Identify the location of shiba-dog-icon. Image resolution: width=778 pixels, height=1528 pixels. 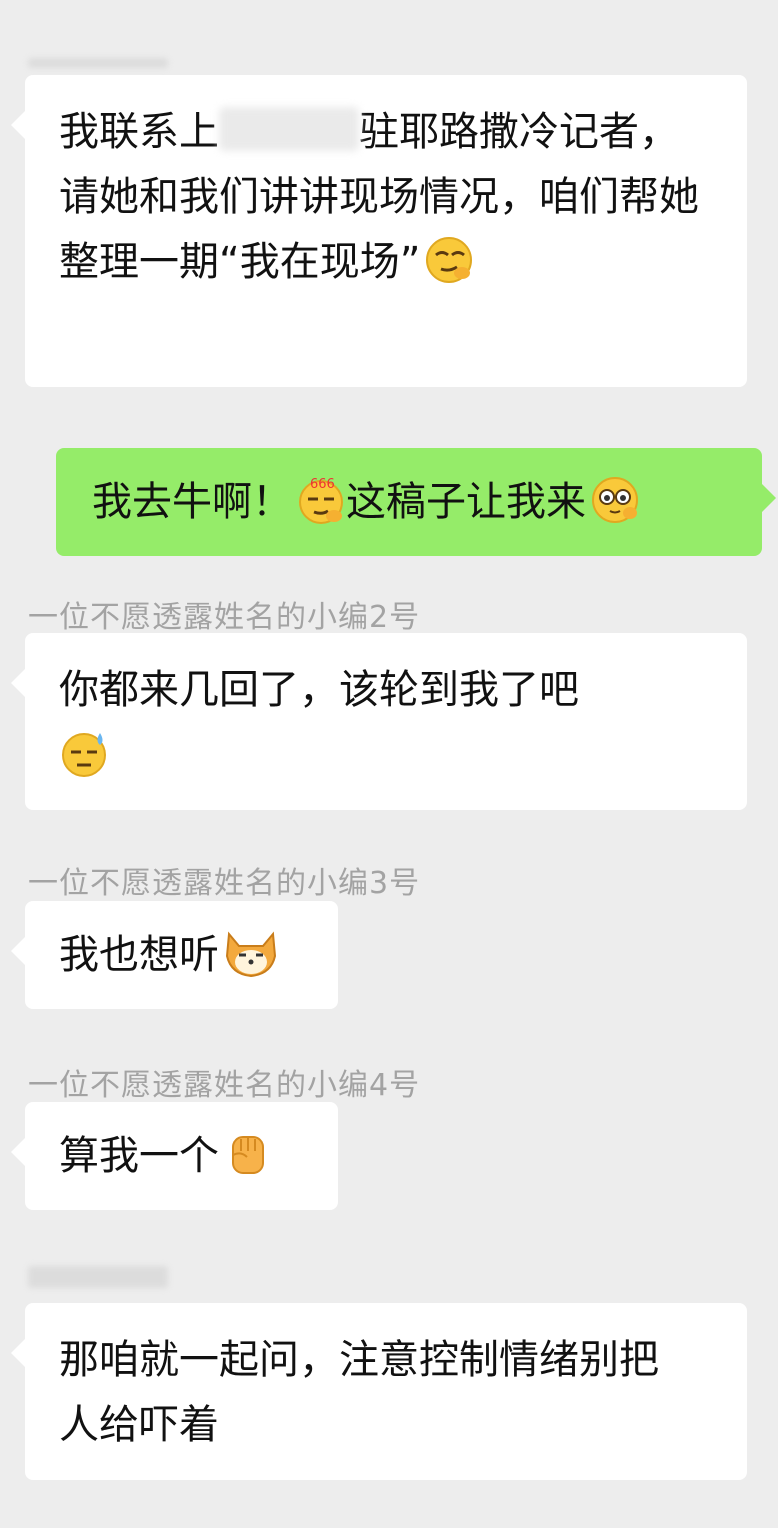
(250, 953).